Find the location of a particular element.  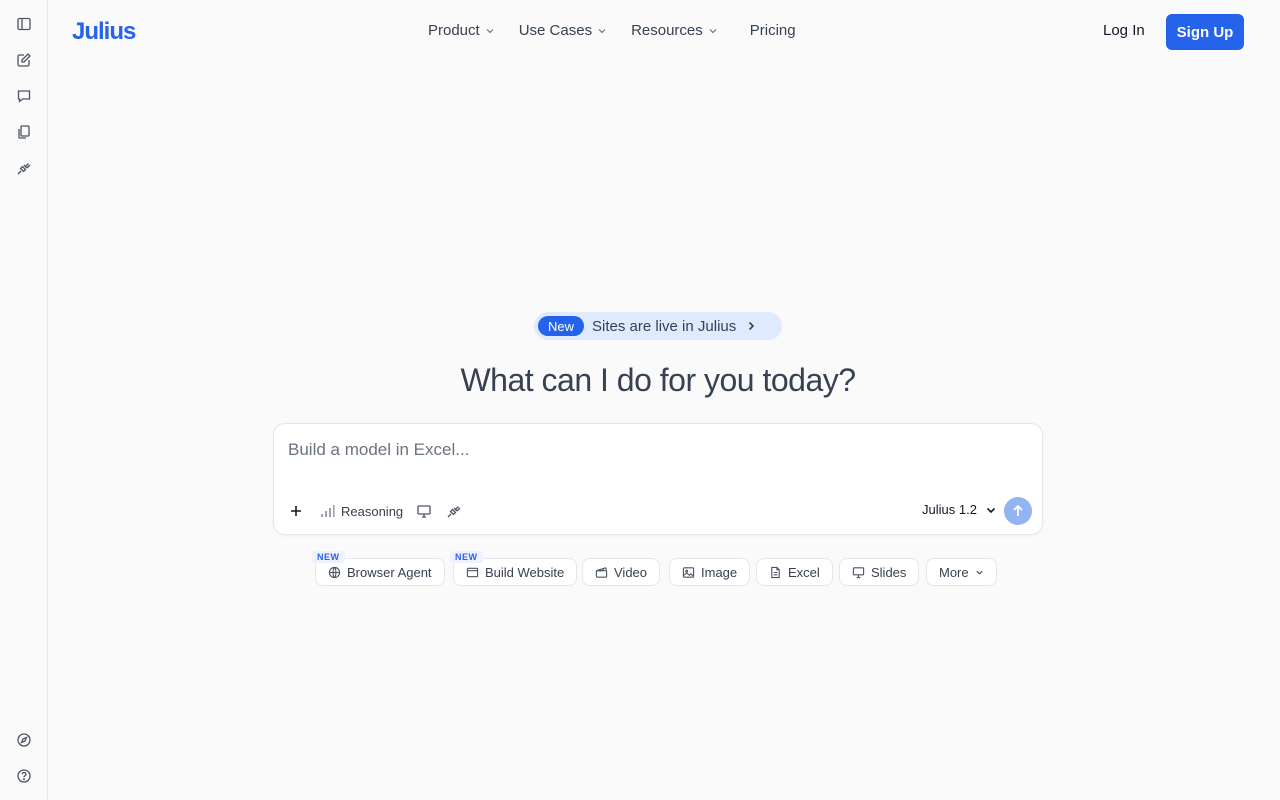

prompt-input is located at coordinates (658, 458).